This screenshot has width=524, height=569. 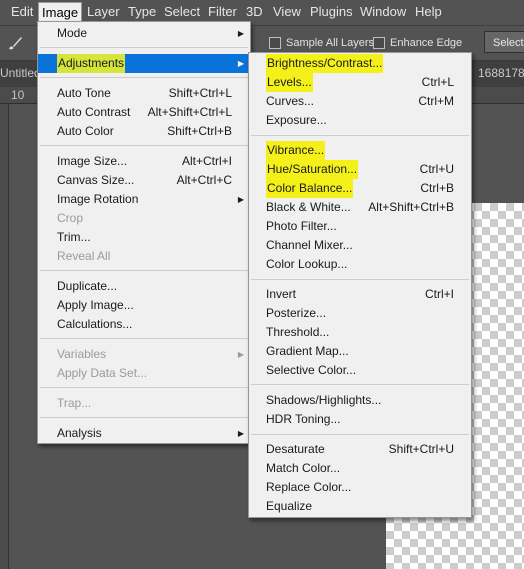 What do you see at coordinates (72, 33) in the screenshot?
I see `menu-item-label: Mode` at bounding box center [72, 33].